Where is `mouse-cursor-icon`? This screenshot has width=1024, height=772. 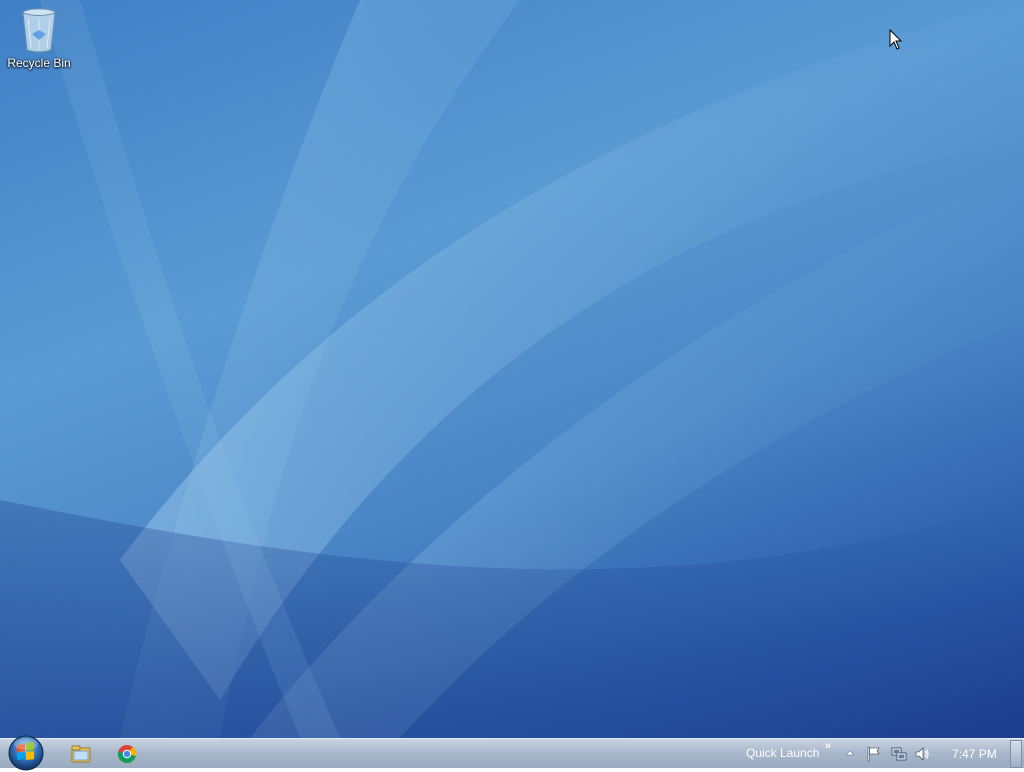
mouse-cursor-icon is located at coordinates (896, 39).